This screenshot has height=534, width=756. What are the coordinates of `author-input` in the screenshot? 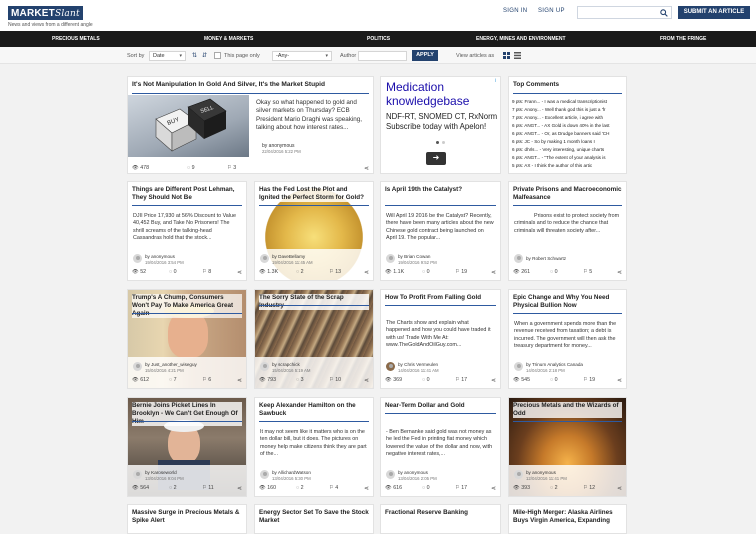 It's located at (382, 56).